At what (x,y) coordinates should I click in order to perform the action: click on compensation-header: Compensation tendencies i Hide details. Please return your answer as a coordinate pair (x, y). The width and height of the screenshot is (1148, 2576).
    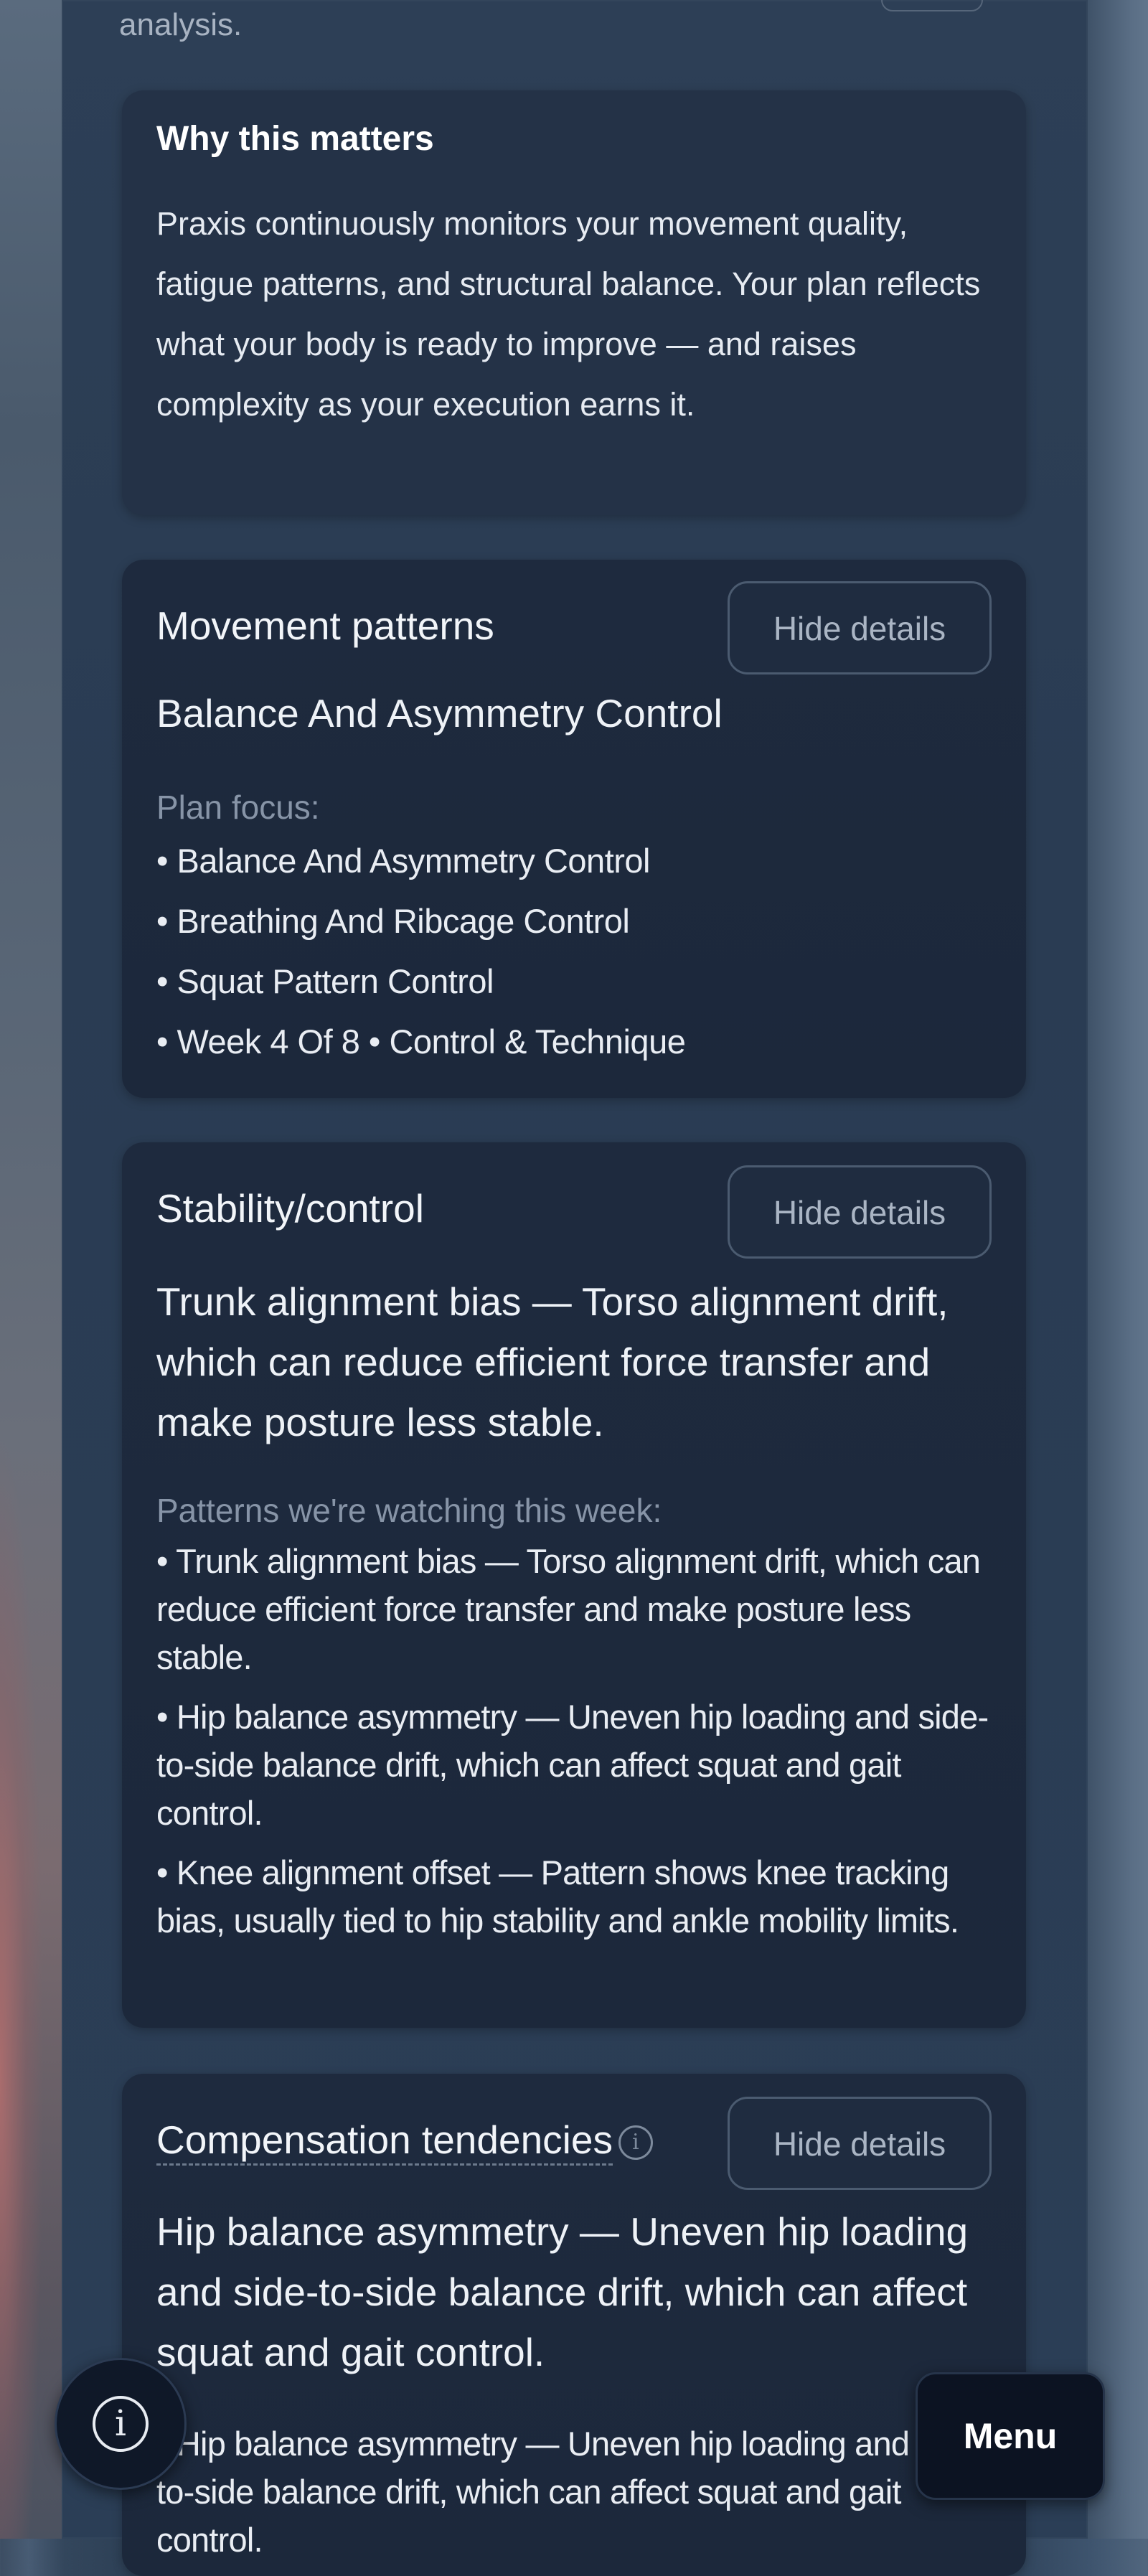
    Looking at the image, I should click on (574, 2138).